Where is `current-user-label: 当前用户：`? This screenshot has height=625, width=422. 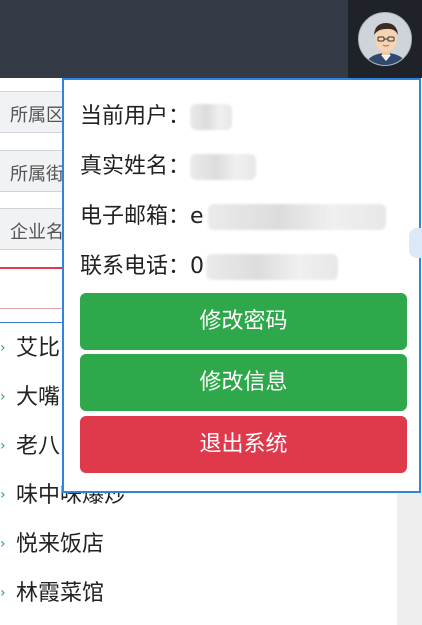
current-user-label: 当前用户： is located at coordinates (135, 116).